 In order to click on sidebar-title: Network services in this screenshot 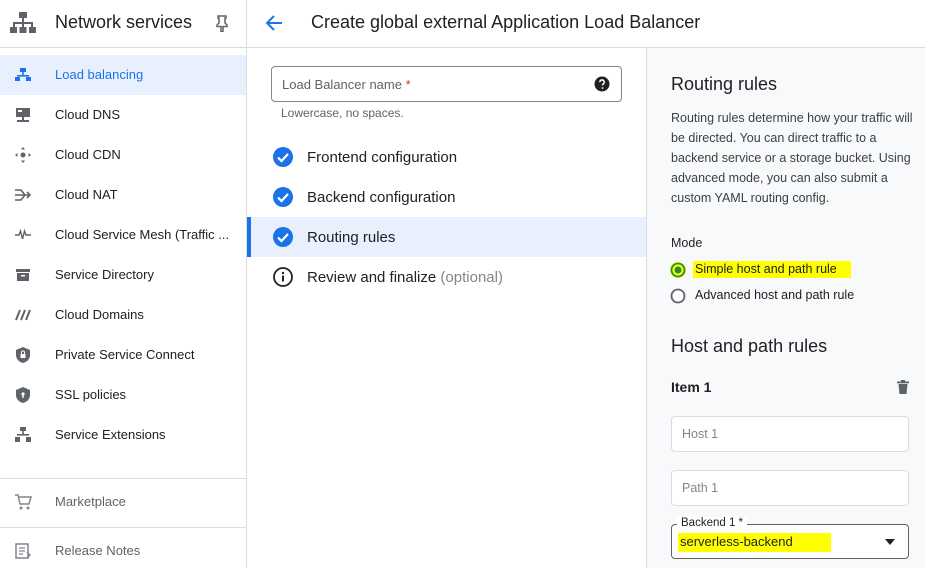, I will do `click(124, 22)`.